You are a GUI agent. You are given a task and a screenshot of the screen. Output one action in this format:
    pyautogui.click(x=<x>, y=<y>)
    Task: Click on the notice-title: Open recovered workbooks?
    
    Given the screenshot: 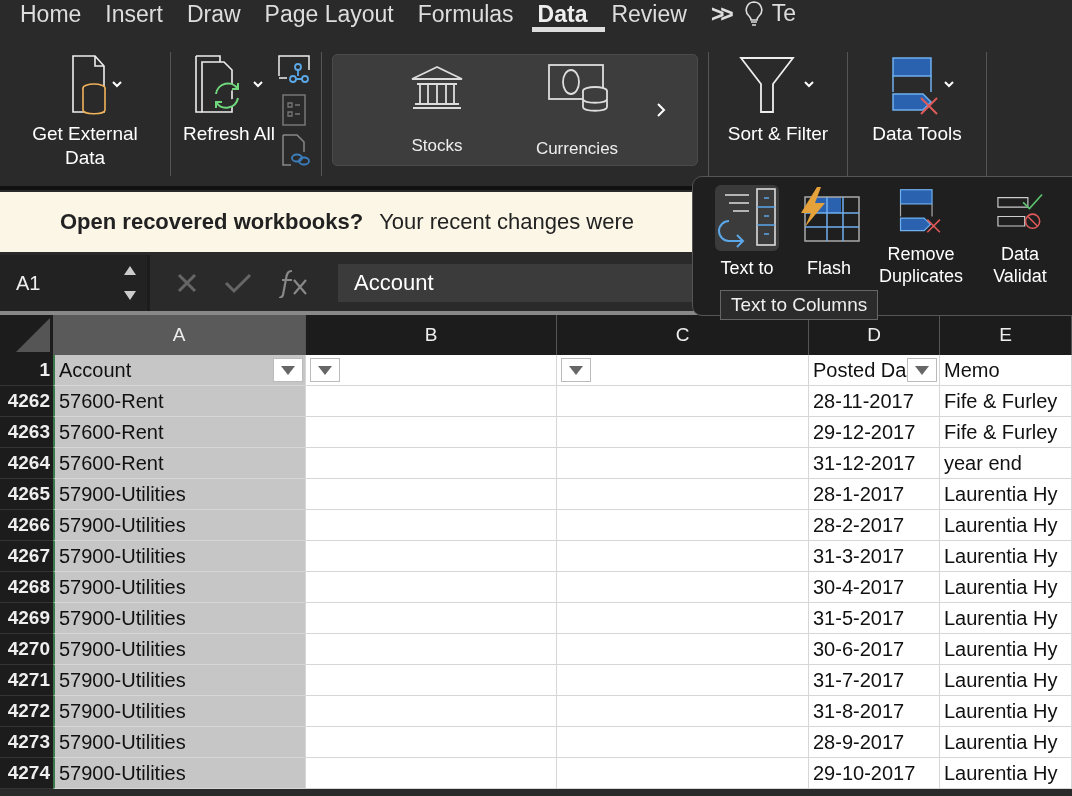 What is the action you would take?
    pyautogui.click(x=212, y=222)
    